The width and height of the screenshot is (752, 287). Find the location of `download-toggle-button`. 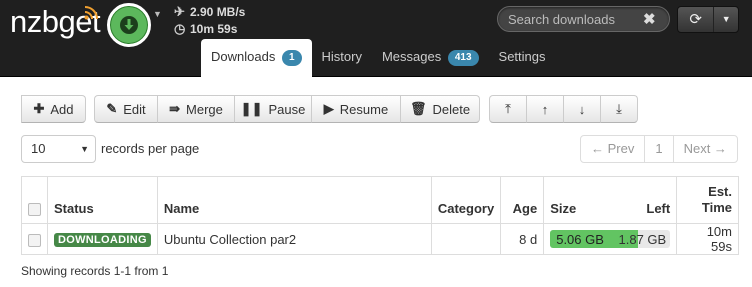

download-toggle-button is located at coordinates (129, 25).